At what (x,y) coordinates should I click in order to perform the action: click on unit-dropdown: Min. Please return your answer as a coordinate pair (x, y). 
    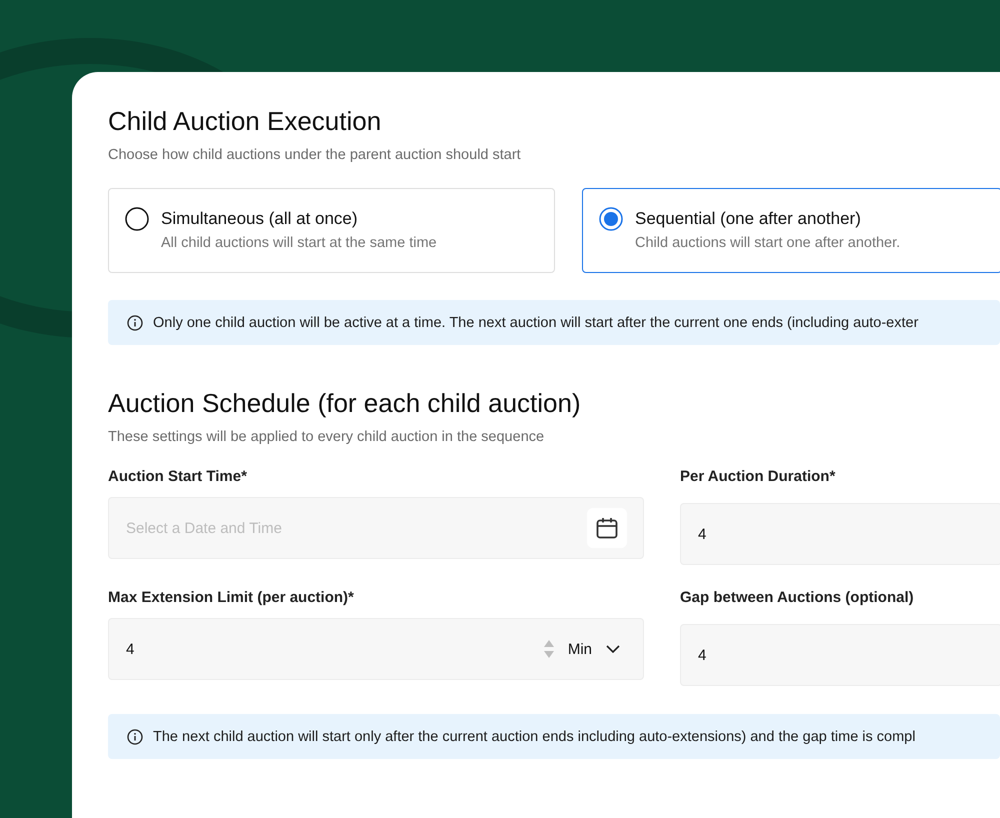
    Looking at the image, I should click on (597, 649).